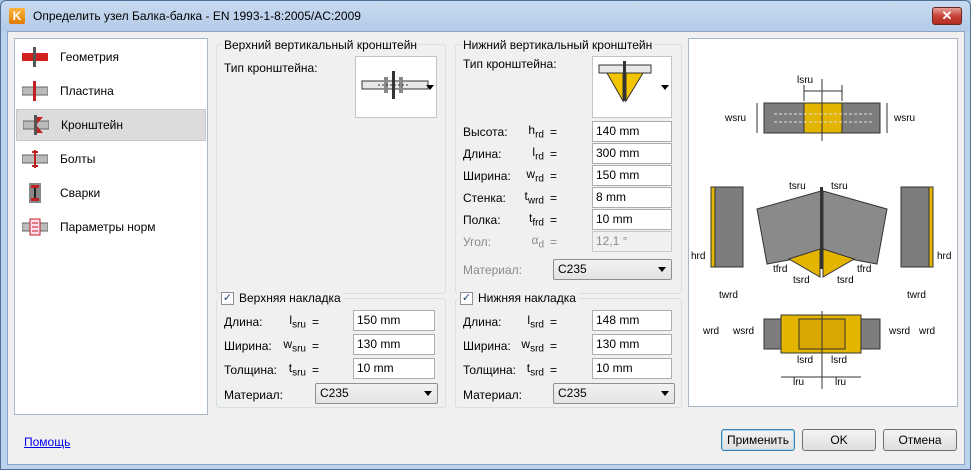  Describe the element at coordinates (526, 345) in the screenshot. I see `lower-plate-width-symbol: wsrd` at that location.